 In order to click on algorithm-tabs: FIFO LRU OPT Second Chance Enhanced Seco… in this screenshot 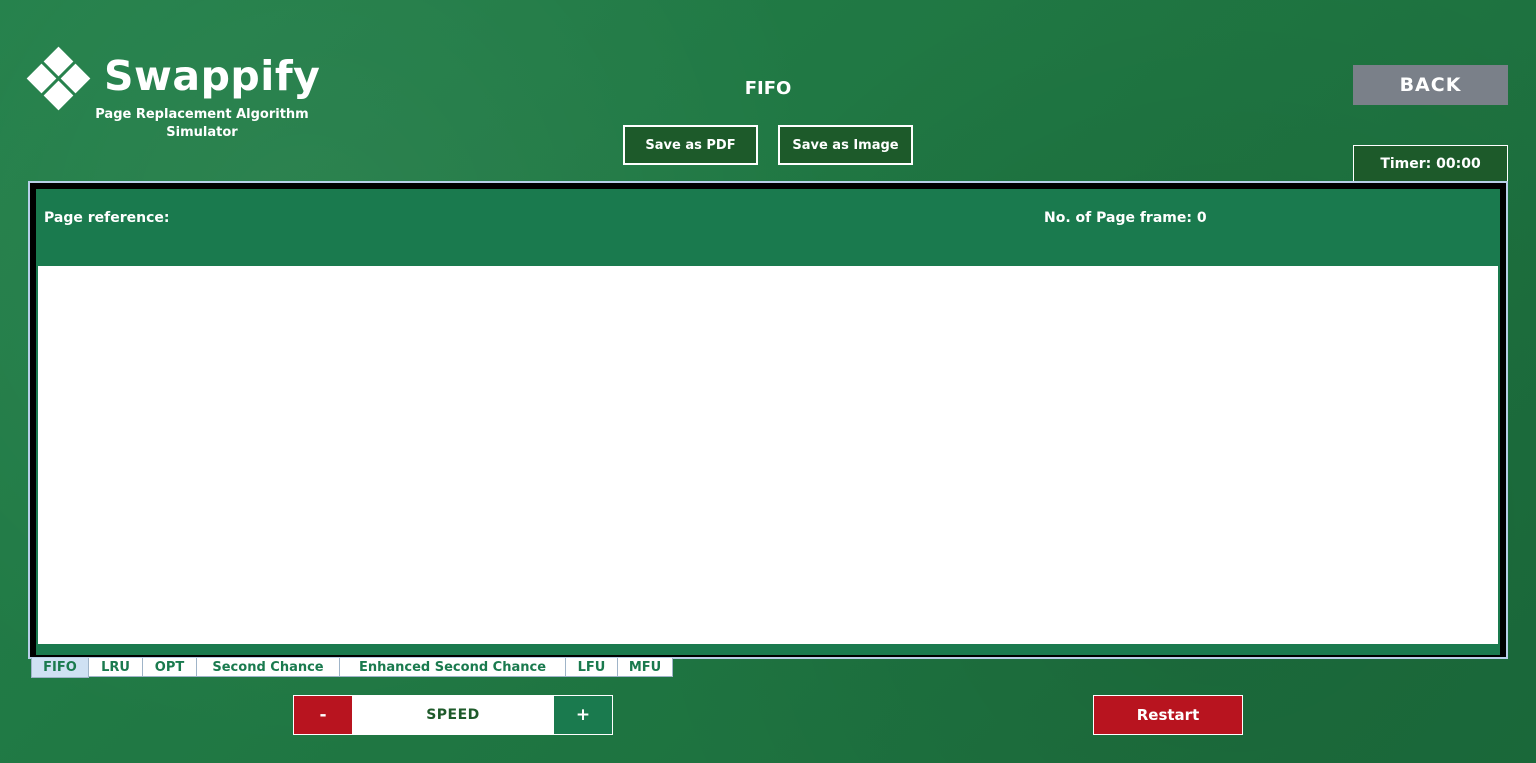, I will do `click(352, 668)`.